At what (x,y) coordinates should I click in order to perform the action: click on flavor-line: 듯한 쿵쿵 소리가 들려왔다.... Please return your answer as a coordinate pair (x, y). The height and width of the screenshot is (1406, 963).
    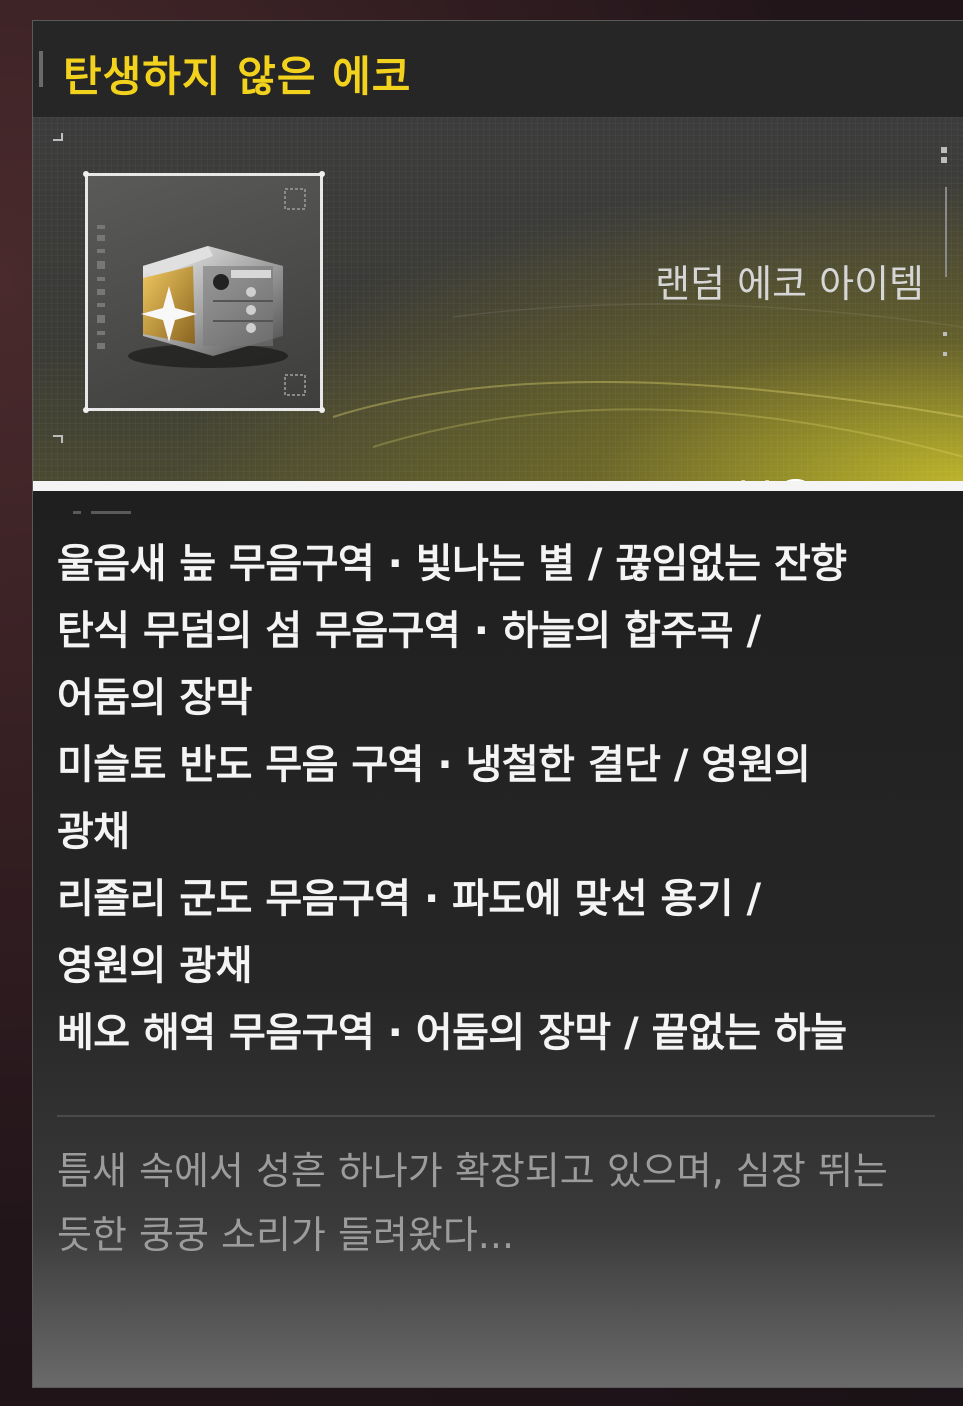
    Looking at the image, I should click on (286, 1235).